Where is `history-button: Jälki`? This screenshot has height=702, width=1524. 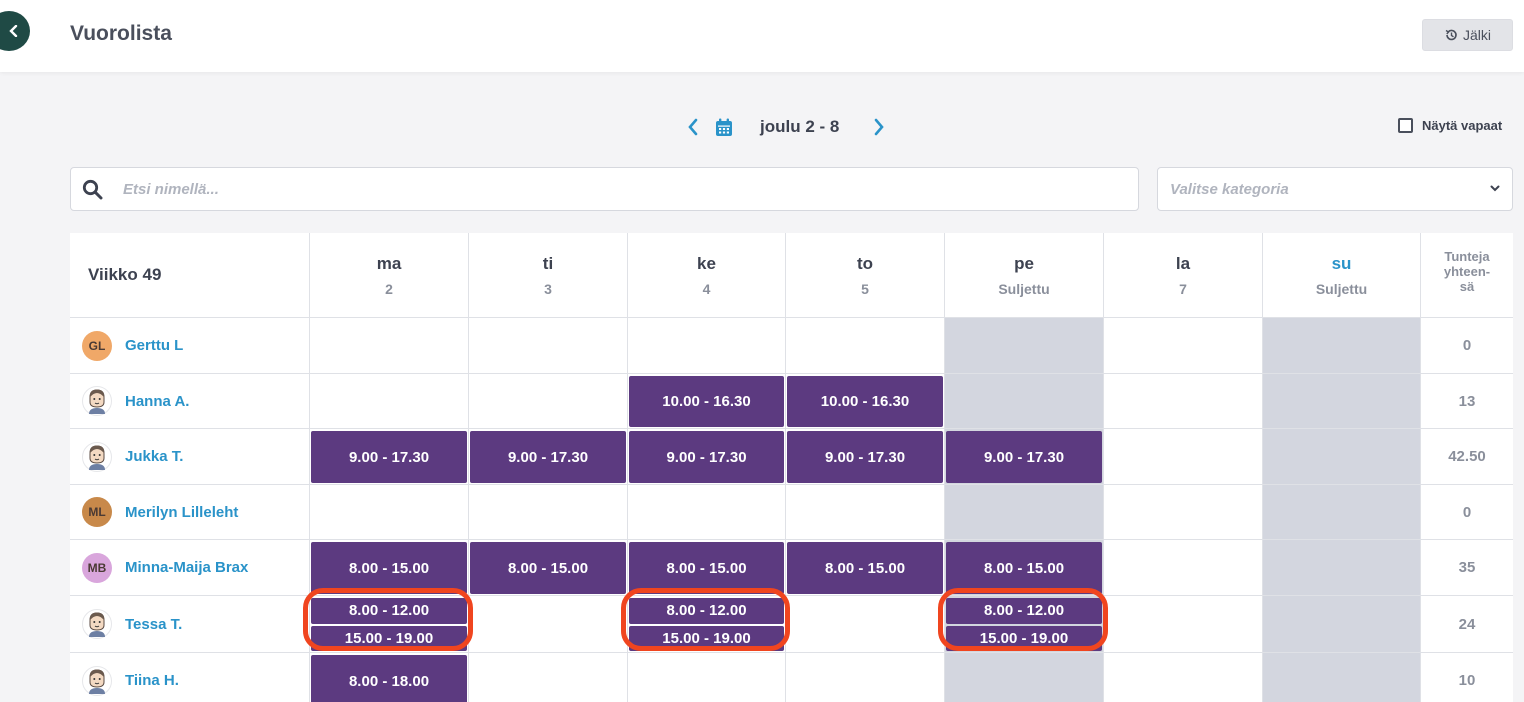
history-button: Jälki is located at coordinates (1467, 35).